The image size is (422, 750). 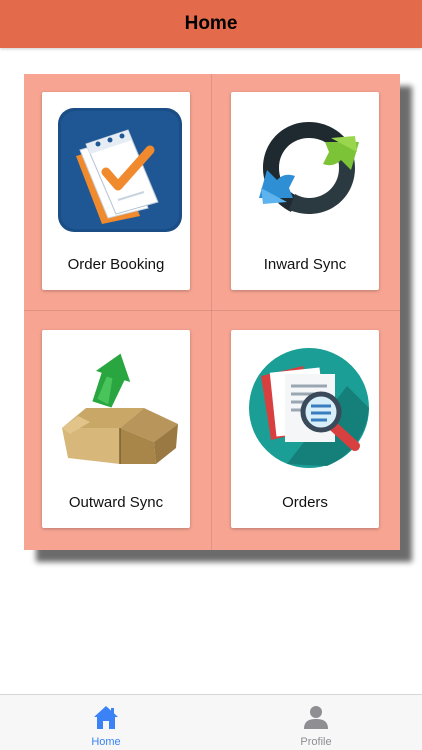 I want to click on orders-label: Orders, so click(x=305, y=502).